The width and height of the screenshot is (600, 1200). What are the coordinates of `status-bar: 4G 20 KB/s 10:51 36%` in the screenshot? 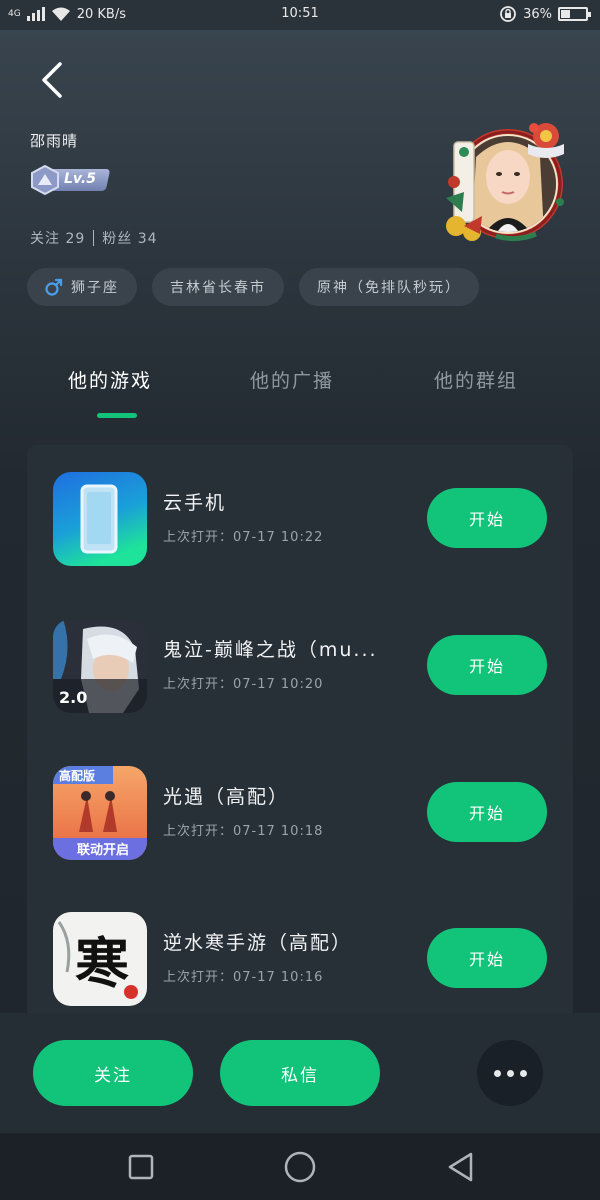 It's located at (300, 15).